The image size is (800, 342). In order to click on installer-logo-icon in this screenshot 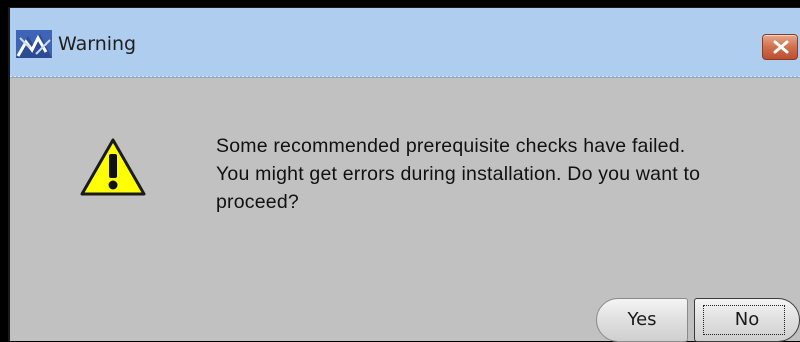, I will do `click(34, 44)`.